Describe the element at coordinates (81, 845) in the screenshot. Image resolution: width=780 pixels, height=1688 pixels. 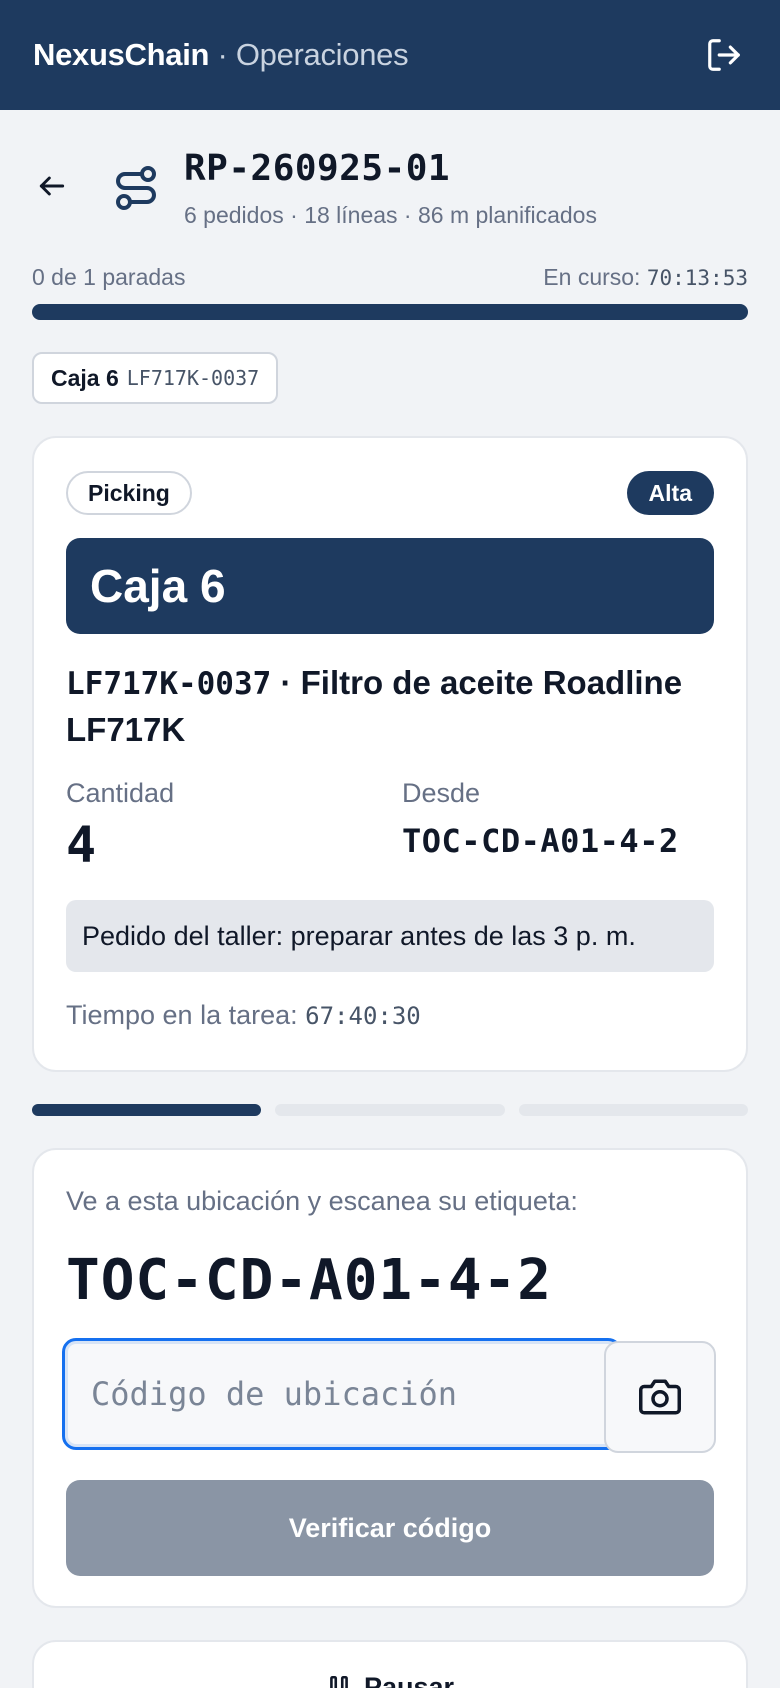
I see `quantity-value: 4` at that location.